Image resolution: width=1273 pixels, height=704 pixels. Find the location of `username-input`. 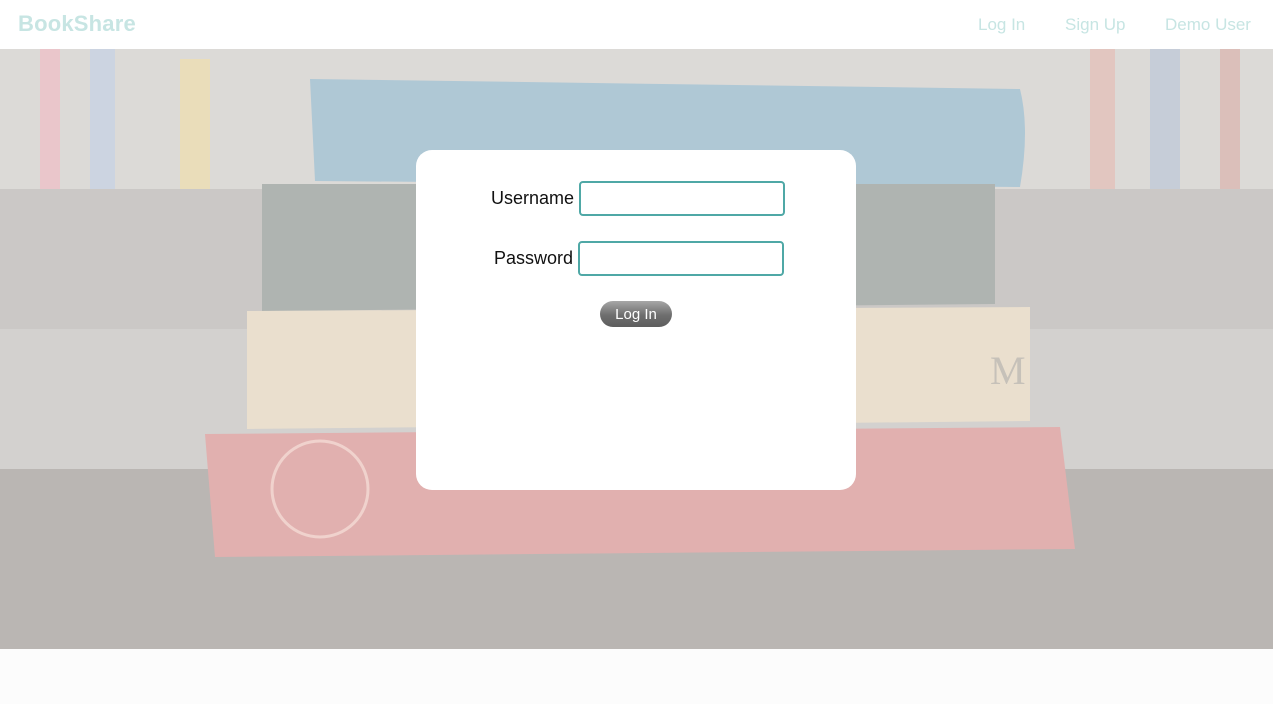

username-input is located at coordinates (682, 198).